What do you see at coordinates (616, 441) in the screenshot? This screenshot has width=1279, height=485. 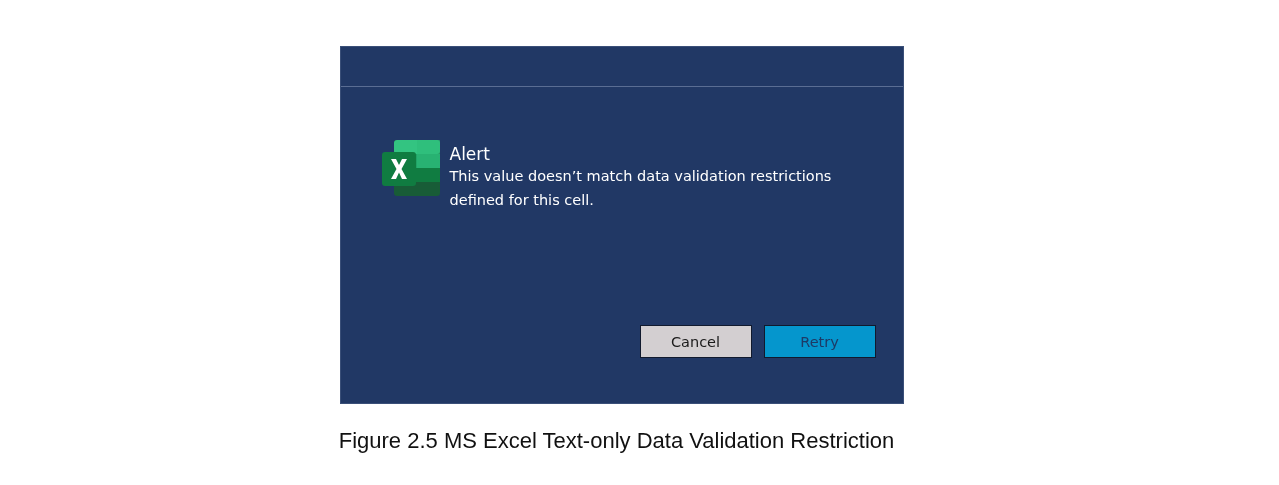 I see `figure-caption: Figure 2.5 MS Excel Text-only Data Validation Restriction` at bounding box center [616, 441].